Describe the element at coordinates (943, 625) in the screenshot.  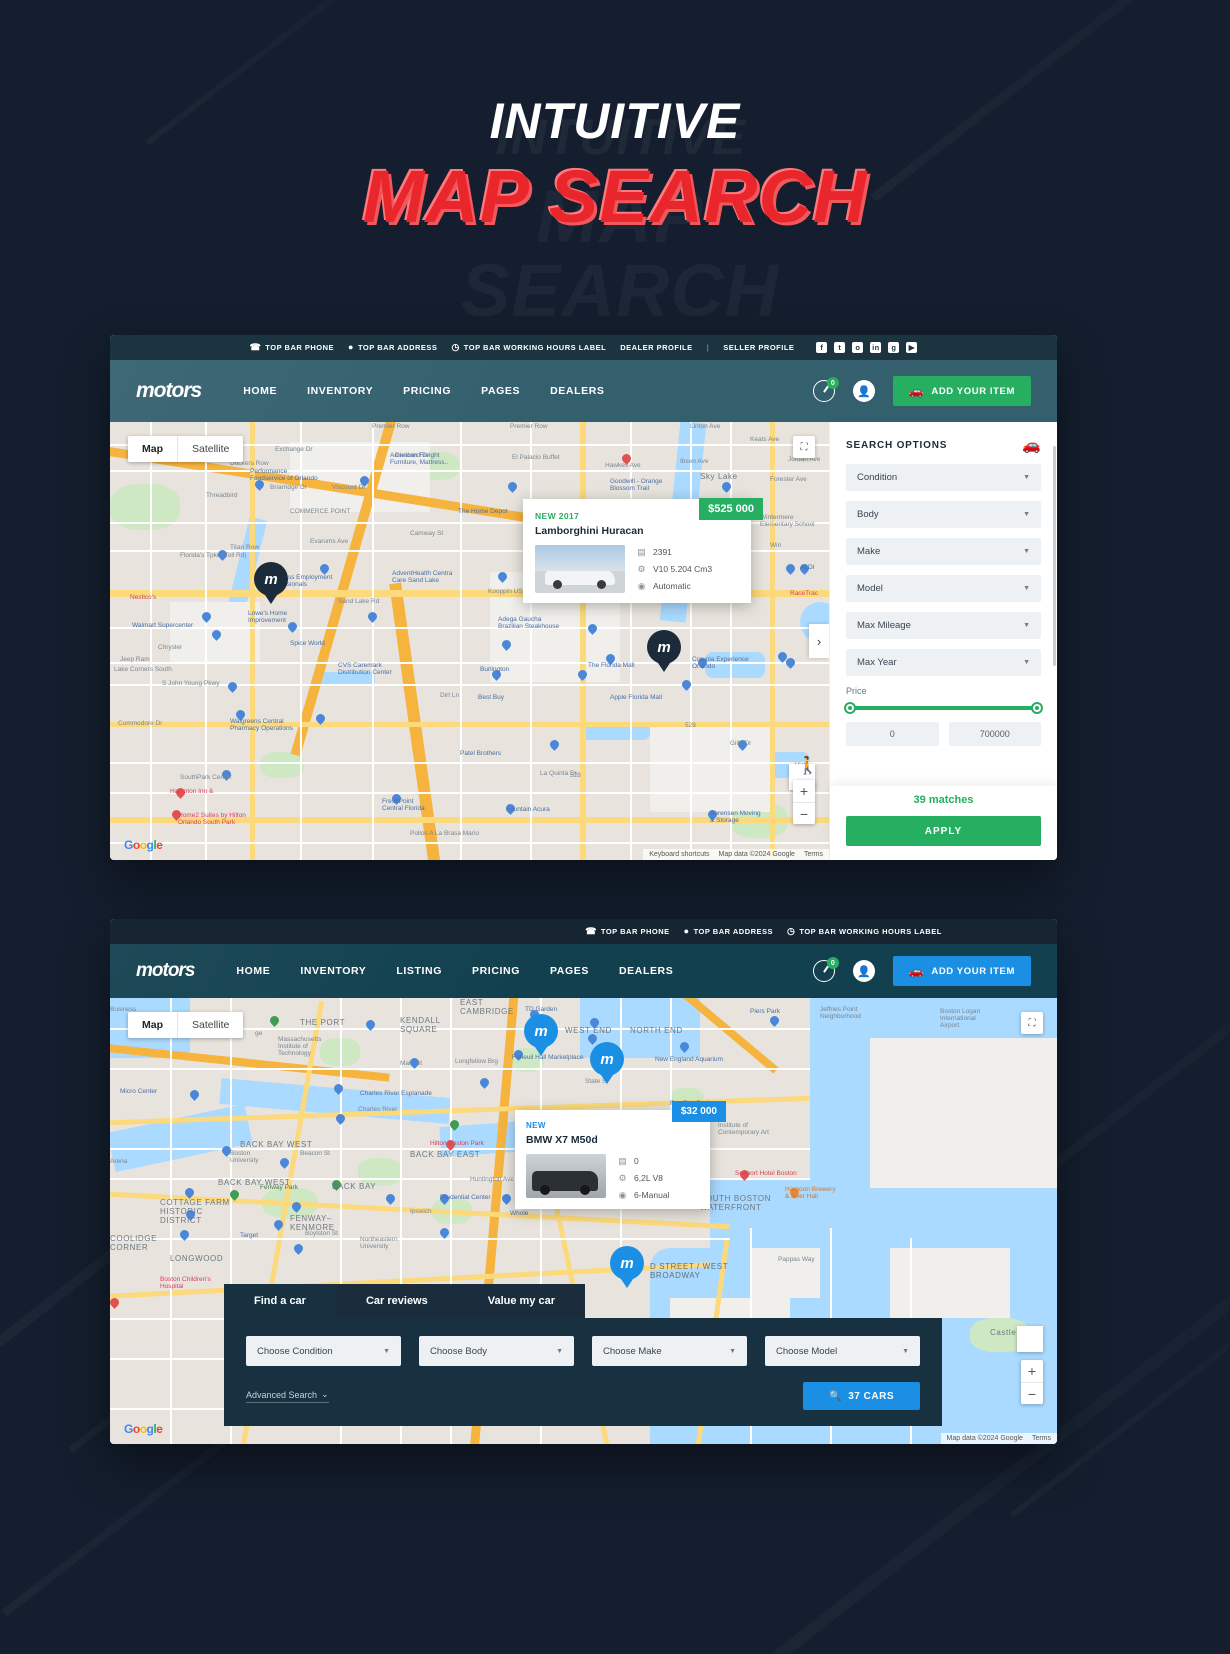
I see `select-max-mileage: Max Mileage ▼` at that location.